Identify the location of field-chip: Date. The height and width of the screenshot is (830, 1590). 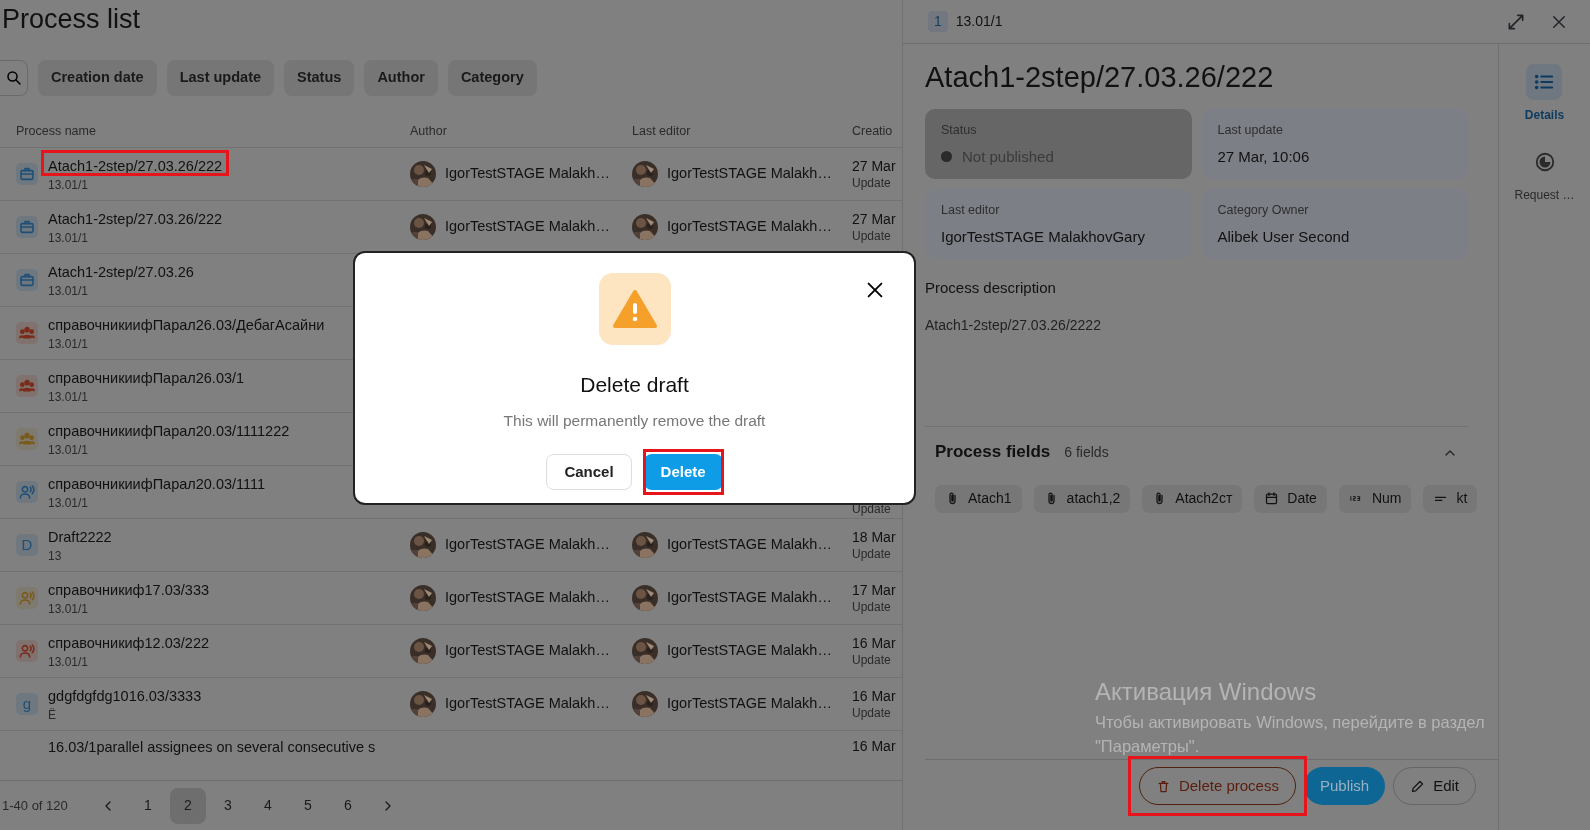
(1290, 498).